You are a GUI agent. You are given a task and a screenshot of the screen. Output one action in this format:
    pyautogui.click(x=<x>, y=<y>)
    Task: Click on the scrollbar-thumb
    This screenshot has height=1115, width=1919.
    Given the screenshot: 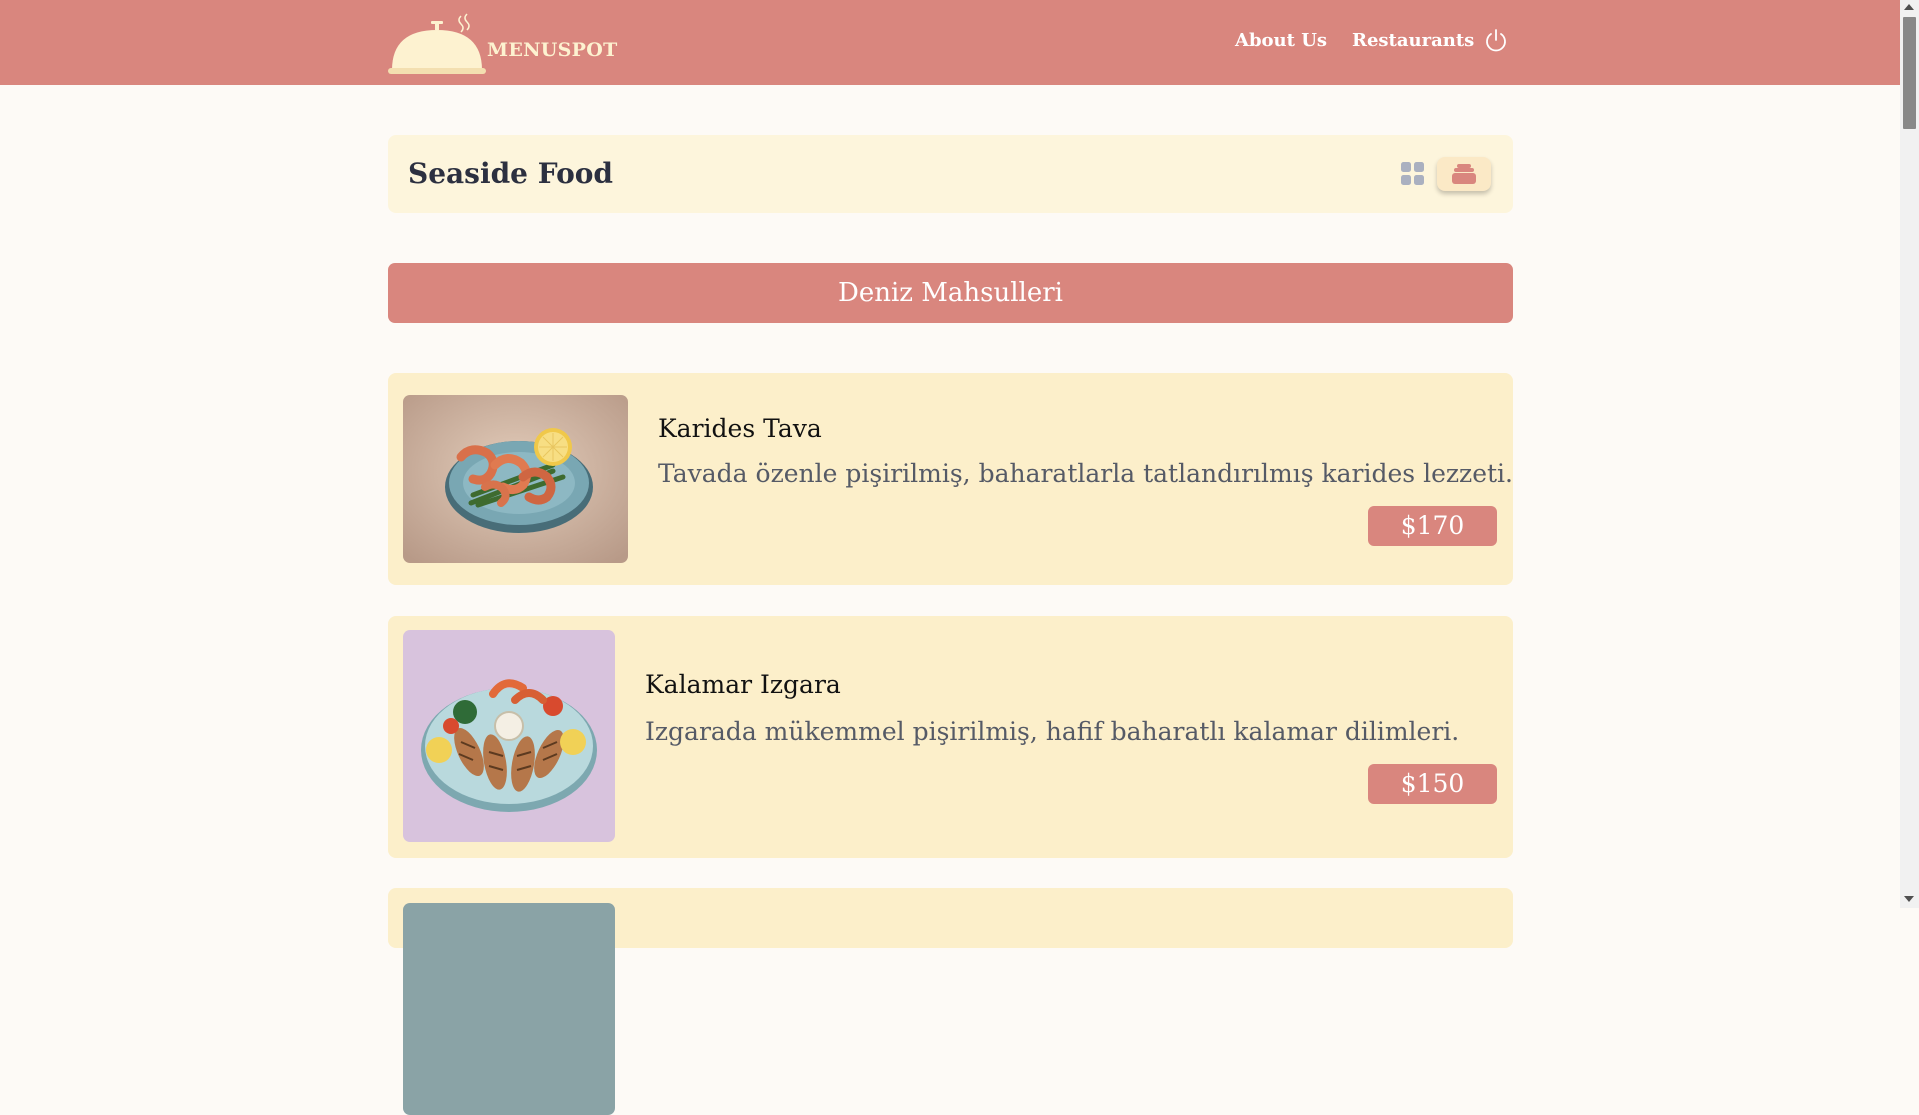 What is the action you would take?
    pyautogui.click(x=1909, y=73)
    